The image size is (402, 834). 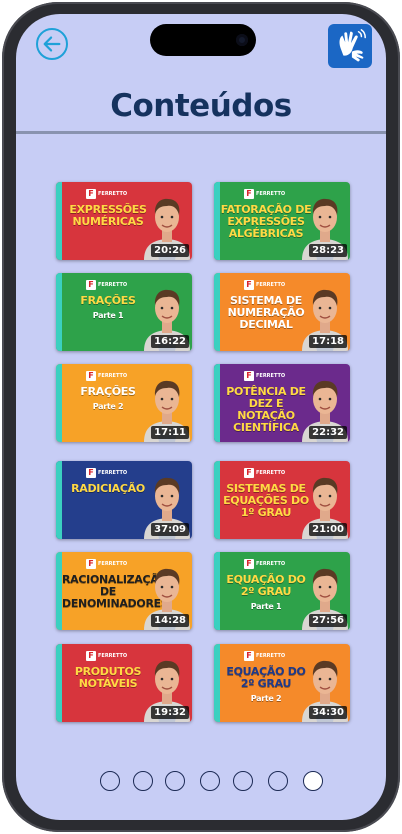 I want to click on video-title: PRODUTOS NOTÁVEIS, so click(x=108, y=678).